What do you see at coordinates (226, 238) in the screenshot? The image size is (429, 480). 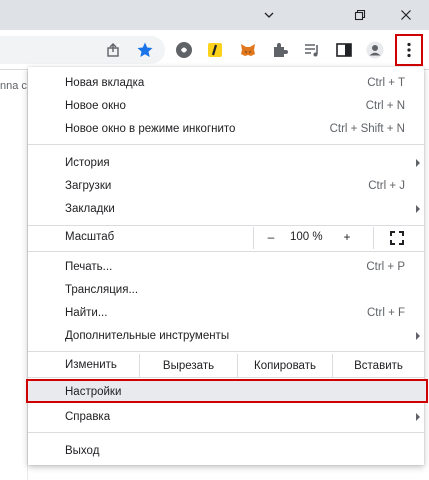 I see `zoom-row: Масштаб – 100 % +` at bounding box center [226, 238].